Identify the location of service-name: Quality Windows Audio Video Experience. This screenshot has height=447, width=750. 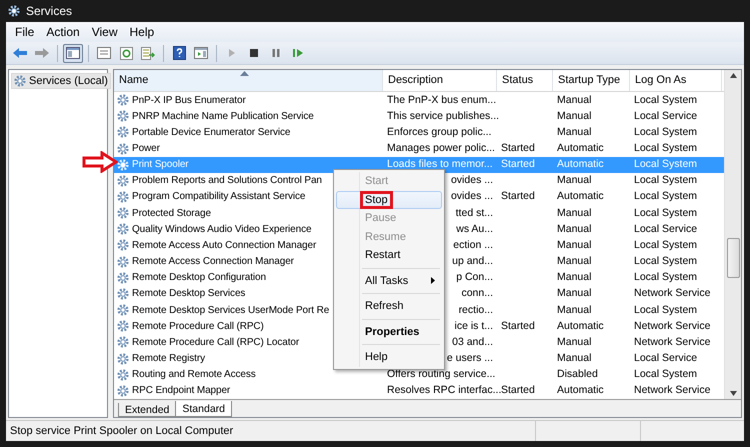
(213, 229).